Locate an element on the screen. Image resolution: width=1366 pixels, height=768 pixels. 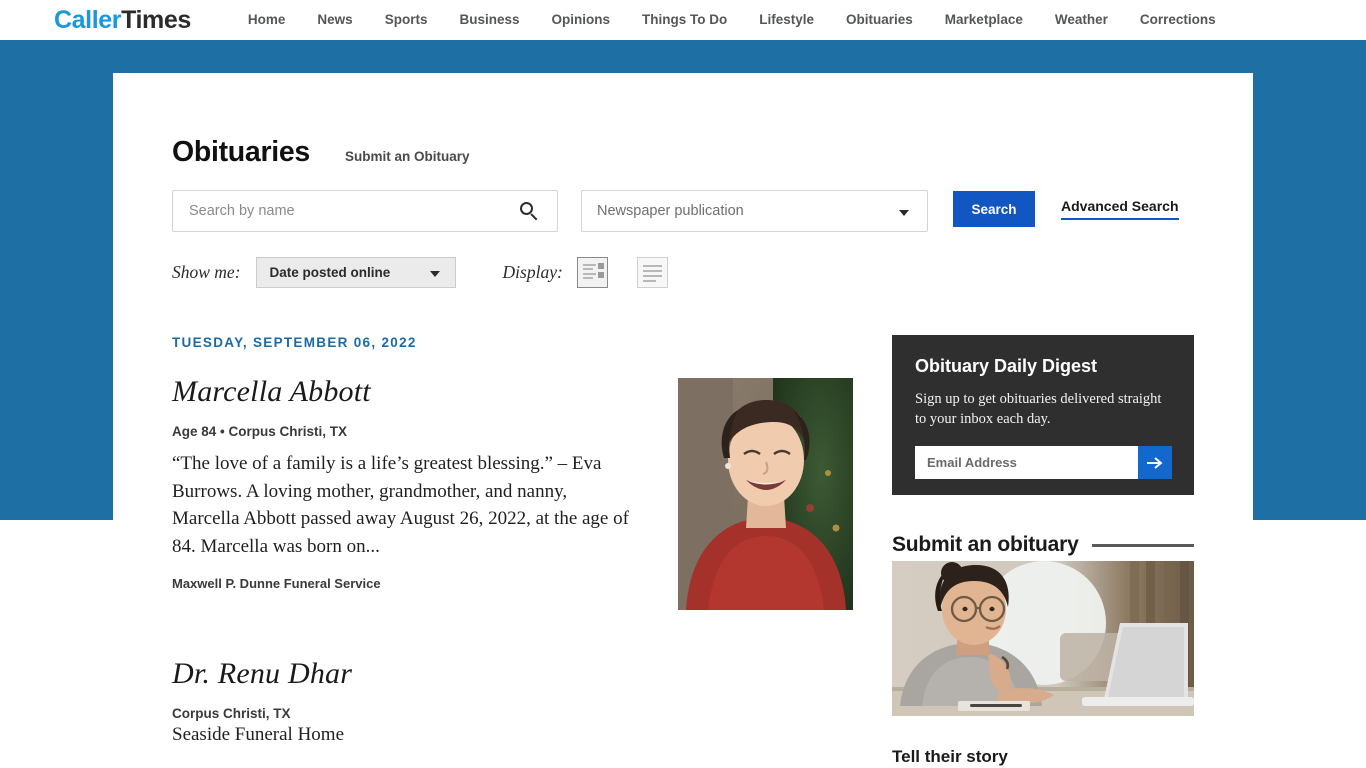
nav-item-weather: Weather is located at coordinates (1081, 20).